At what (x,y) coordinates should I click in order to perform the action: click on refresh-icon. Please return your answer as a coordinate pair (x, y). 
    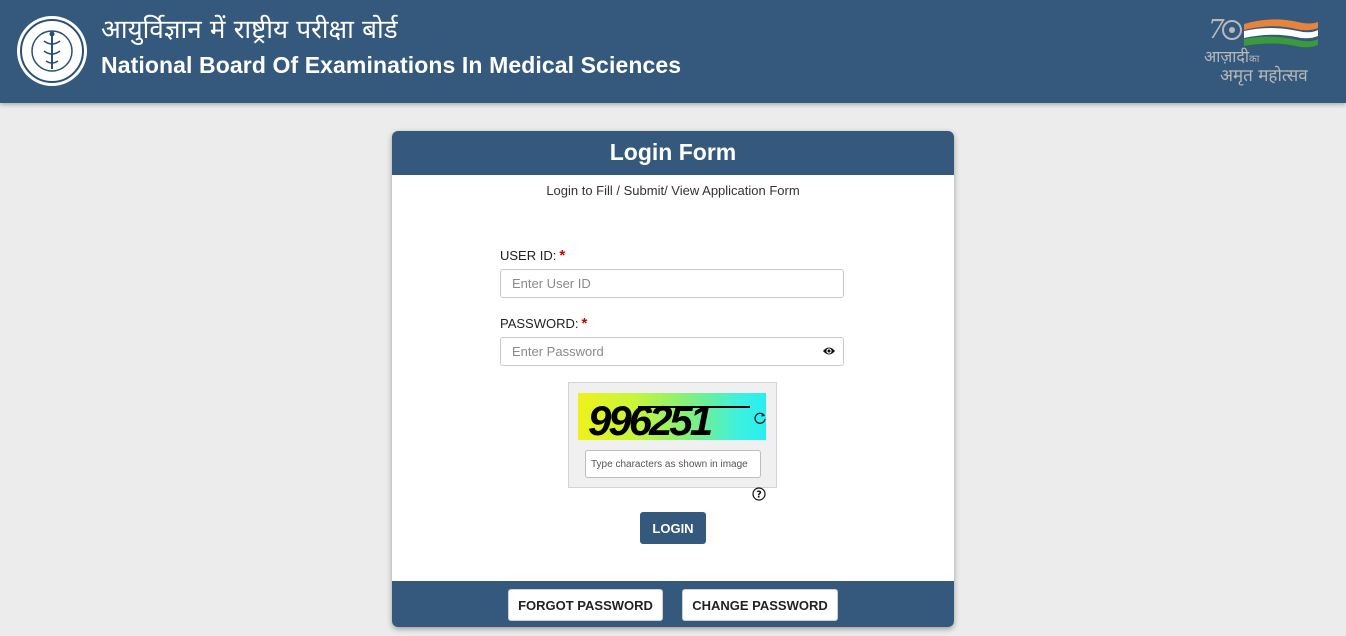
    Looking at the image, I should click on (760, 418).